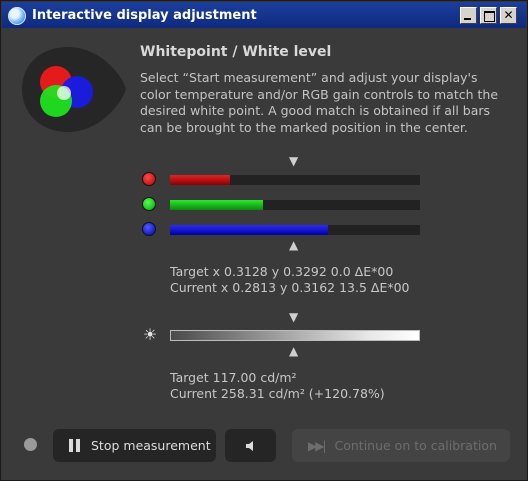  I want to click on blue-channel-icon, so click(149, 229).